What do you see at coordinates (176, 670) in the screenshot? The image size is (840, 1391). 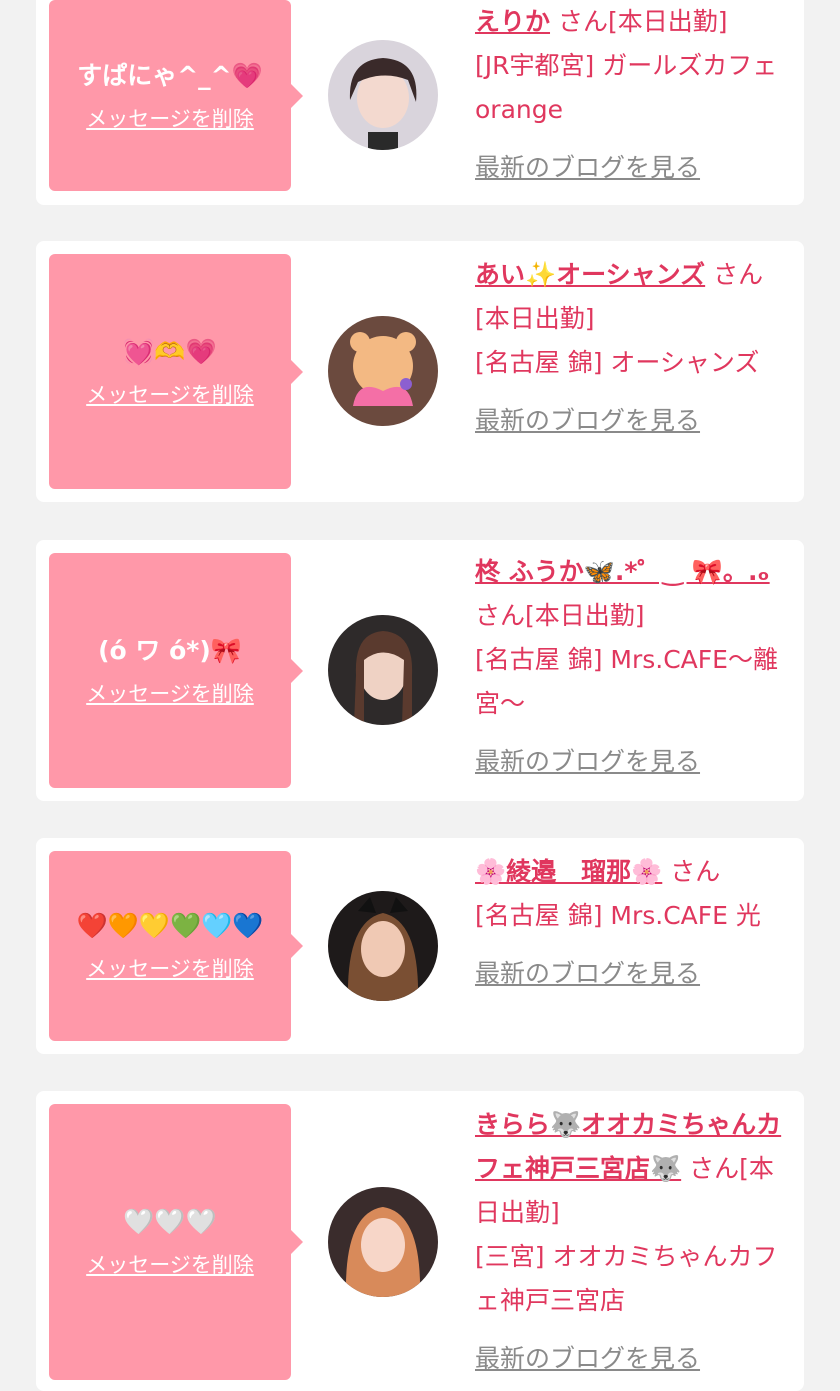 I see `message-bubble: (ό ワ ό*)🎀 メッセージを削除` at bounding box center [176, 670].